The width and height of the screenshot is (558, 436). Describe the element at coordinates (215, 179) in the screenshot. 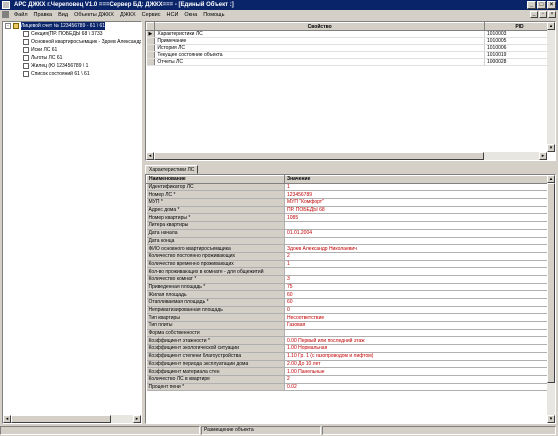

I see `column-header-name: Наименование` at that location.